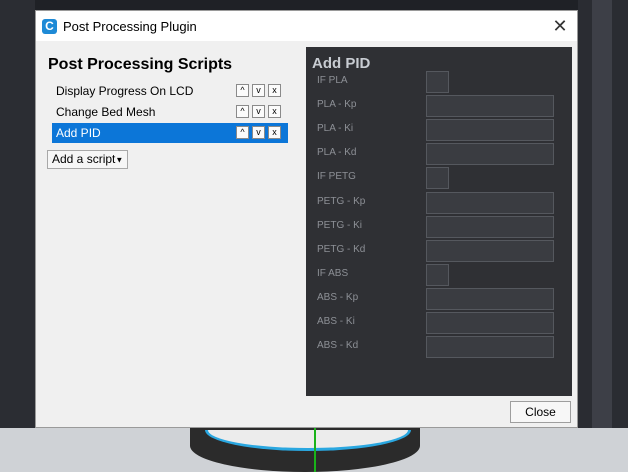  Describe the element at coordinates (314, 5) in the screenshot. I see `viewport-top` at that location.